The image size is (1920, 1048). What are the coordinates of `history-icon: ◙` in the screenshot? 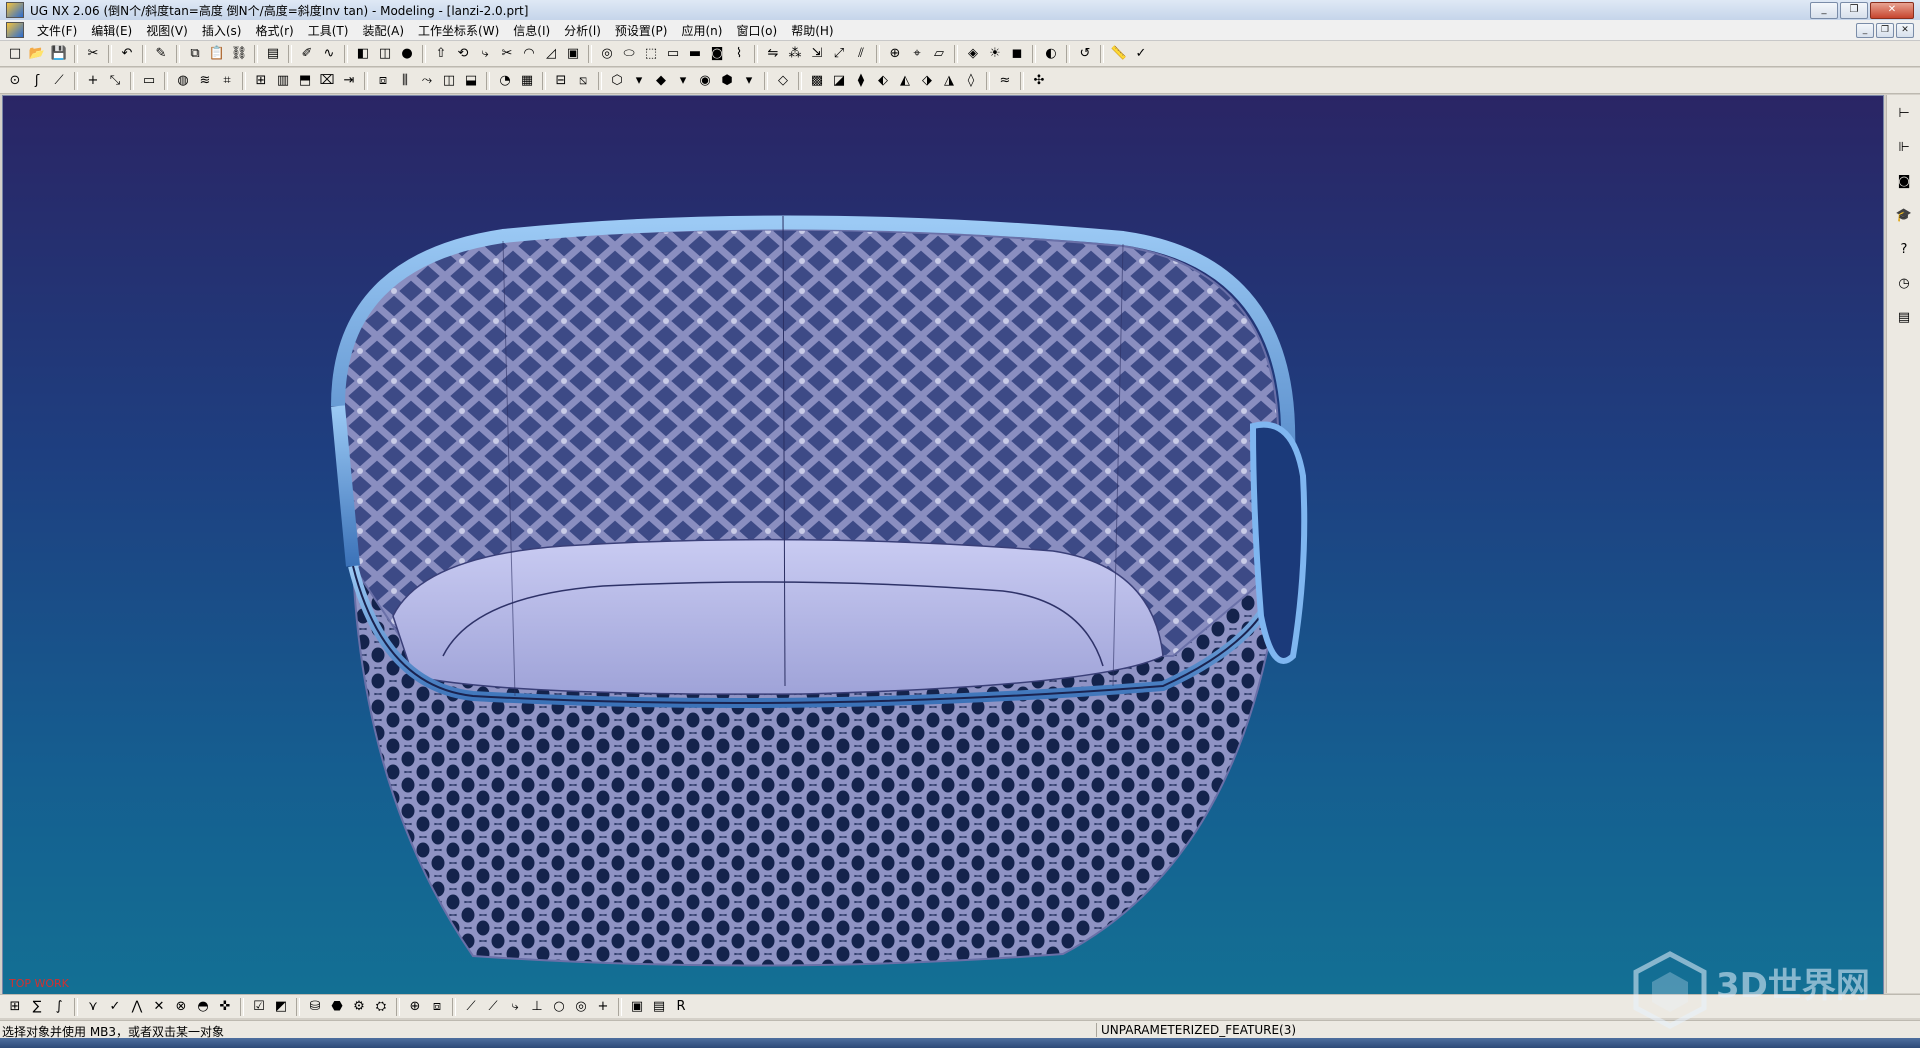 It's located at (1904, 181).